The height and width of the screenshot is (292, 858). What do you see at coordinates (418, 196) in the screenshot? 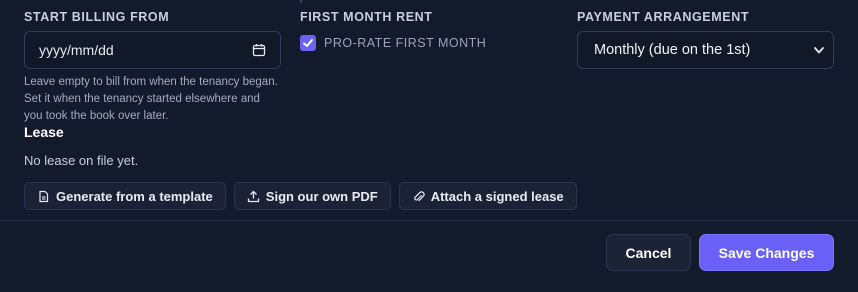
I see `paperclip-icon` at bounding box center [418, 196].